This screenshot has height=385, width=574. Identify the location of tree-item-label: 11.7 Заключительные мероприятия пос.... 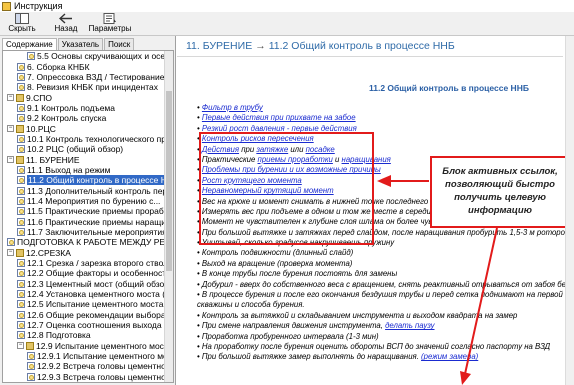
(96, 232).